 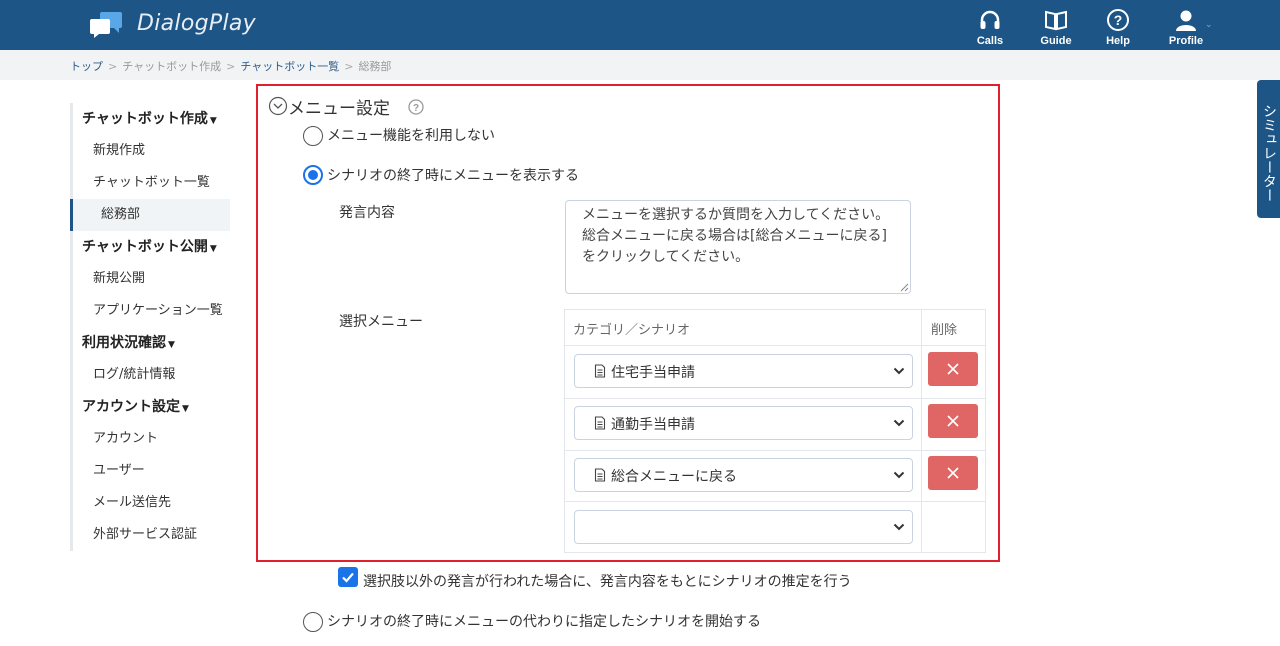 What do you see at coordinates (313, 622) in the screenshot?
I see `radio-start-scenario` at bounding box center [313, 622].